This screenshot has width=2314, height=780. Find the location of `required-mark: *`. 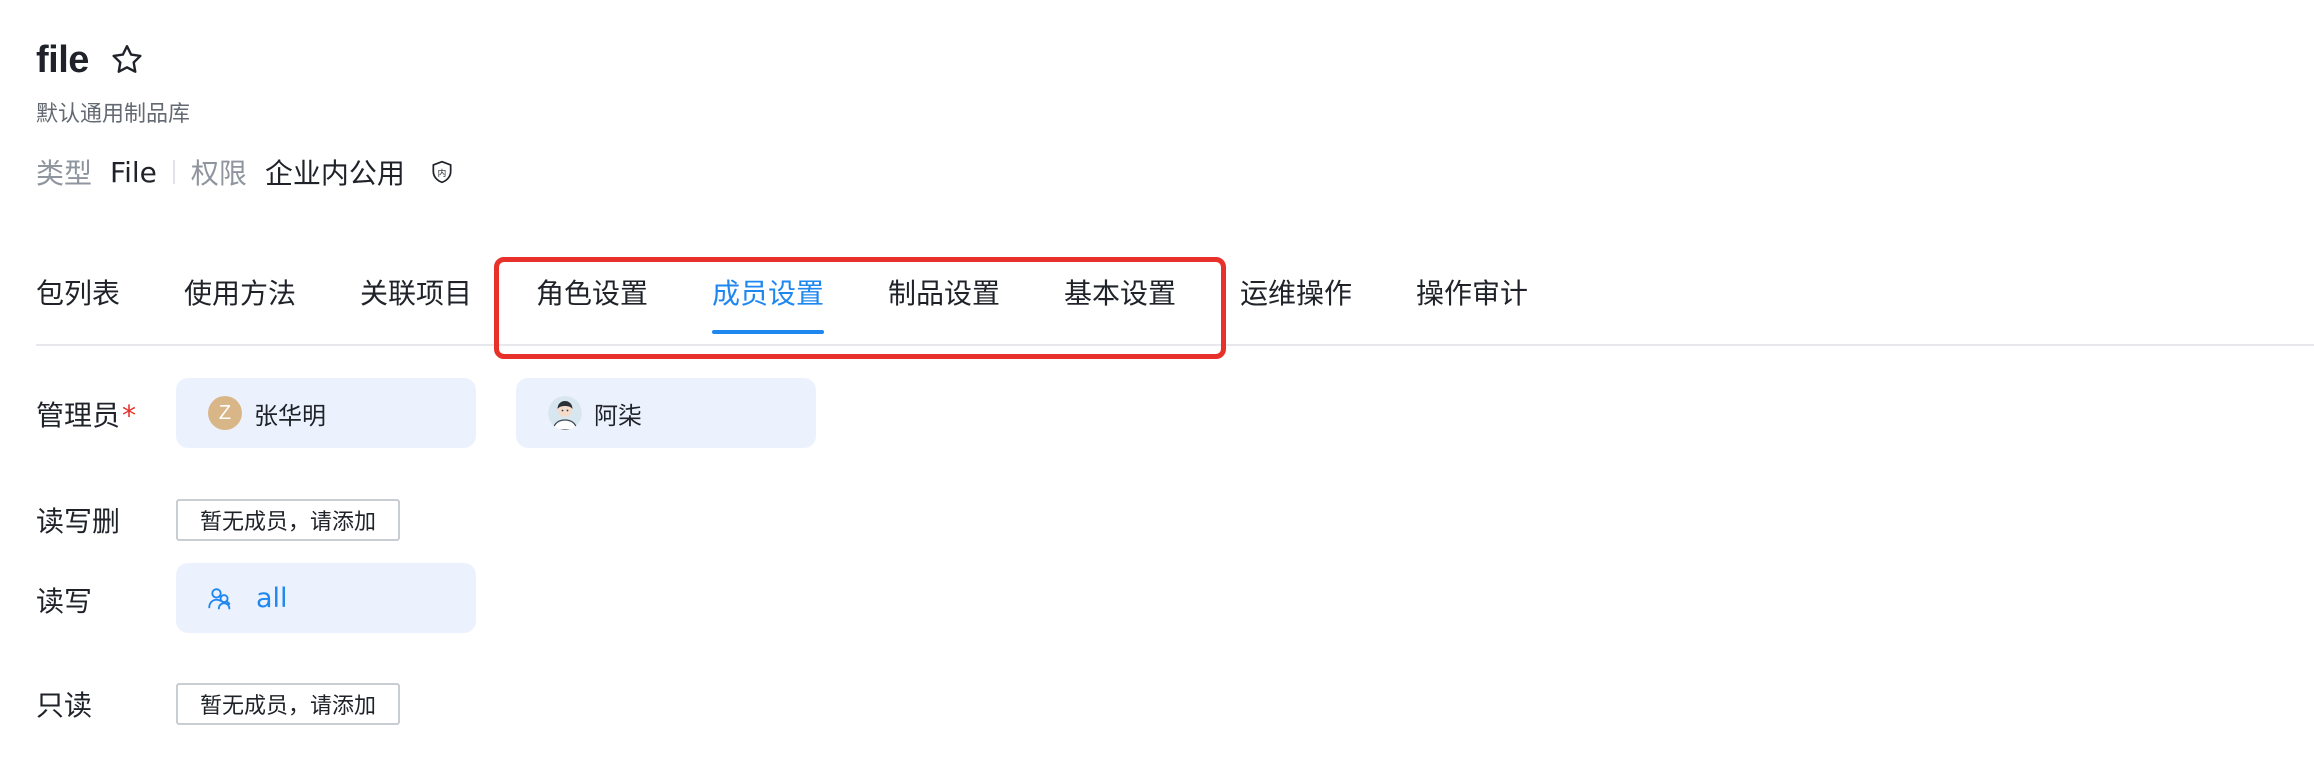

required-mark: * is located at coordinates (129, 415).